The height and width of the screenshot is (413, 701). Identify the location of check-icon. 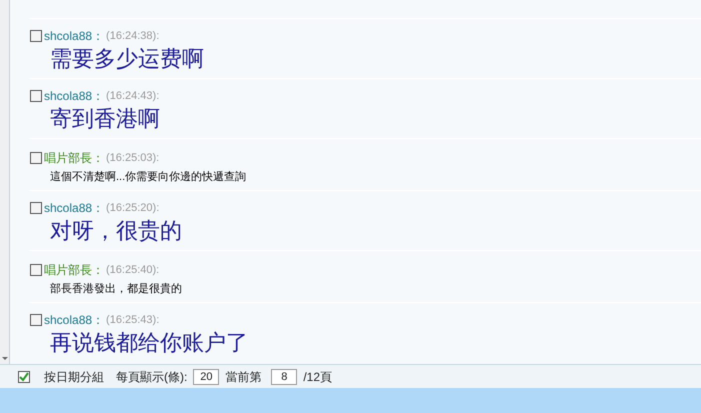
(24, 377).